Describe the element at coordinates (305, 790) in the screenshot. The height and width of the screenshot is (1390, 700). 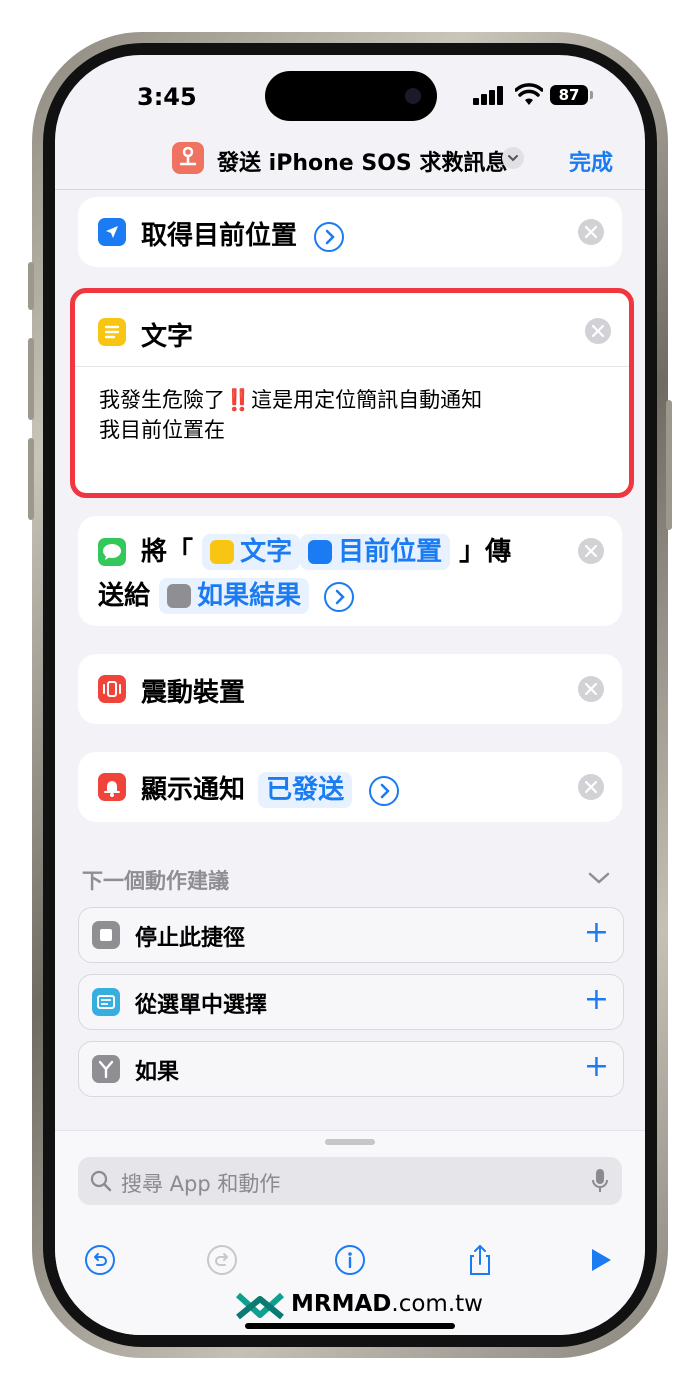
I see `variable-sent: 已發送` at that location.